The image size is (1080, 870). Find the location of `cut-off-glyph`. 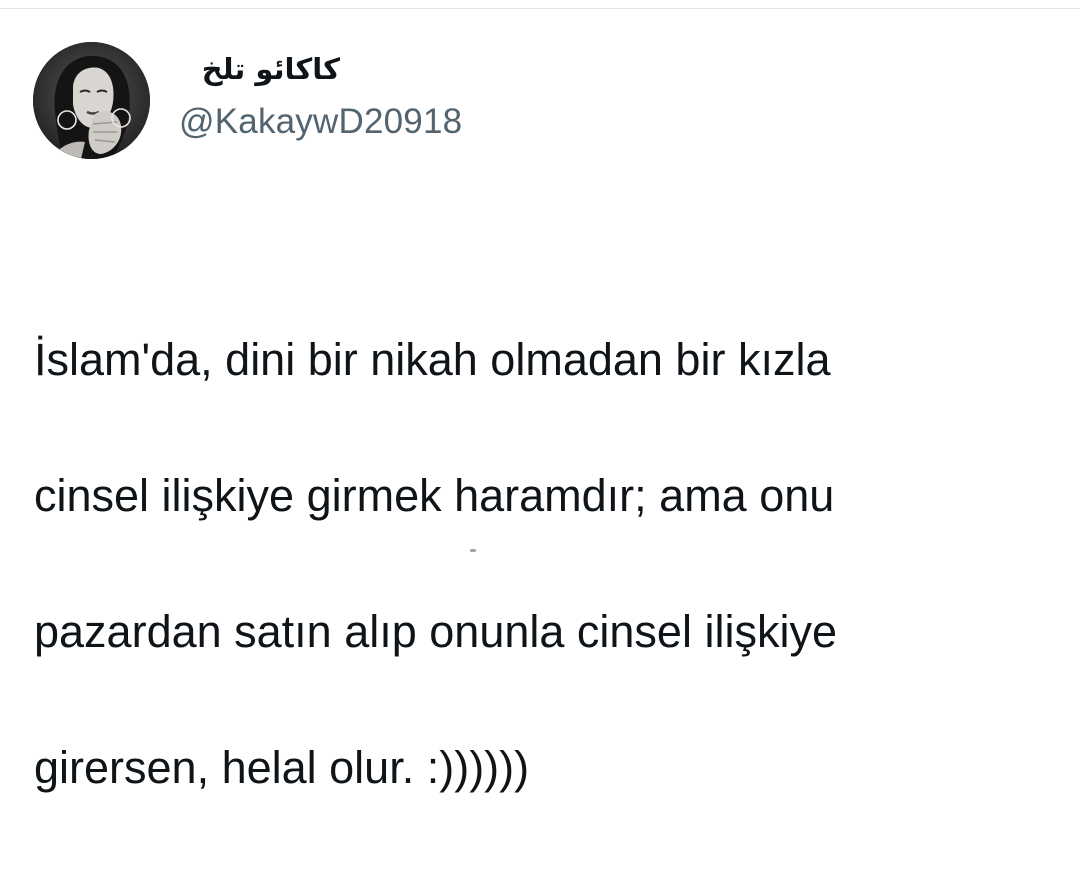

cut-off-glyph is located at coordinates (473, 550).